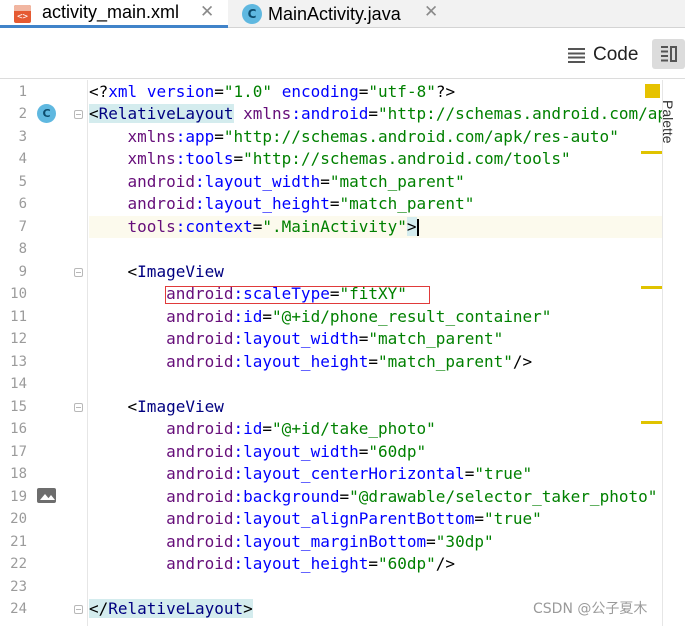 This screenshot has height=626, width=685. Describe the element at coordinates (18, 496) in the screenshot. I see `line-number: 19` at that location.